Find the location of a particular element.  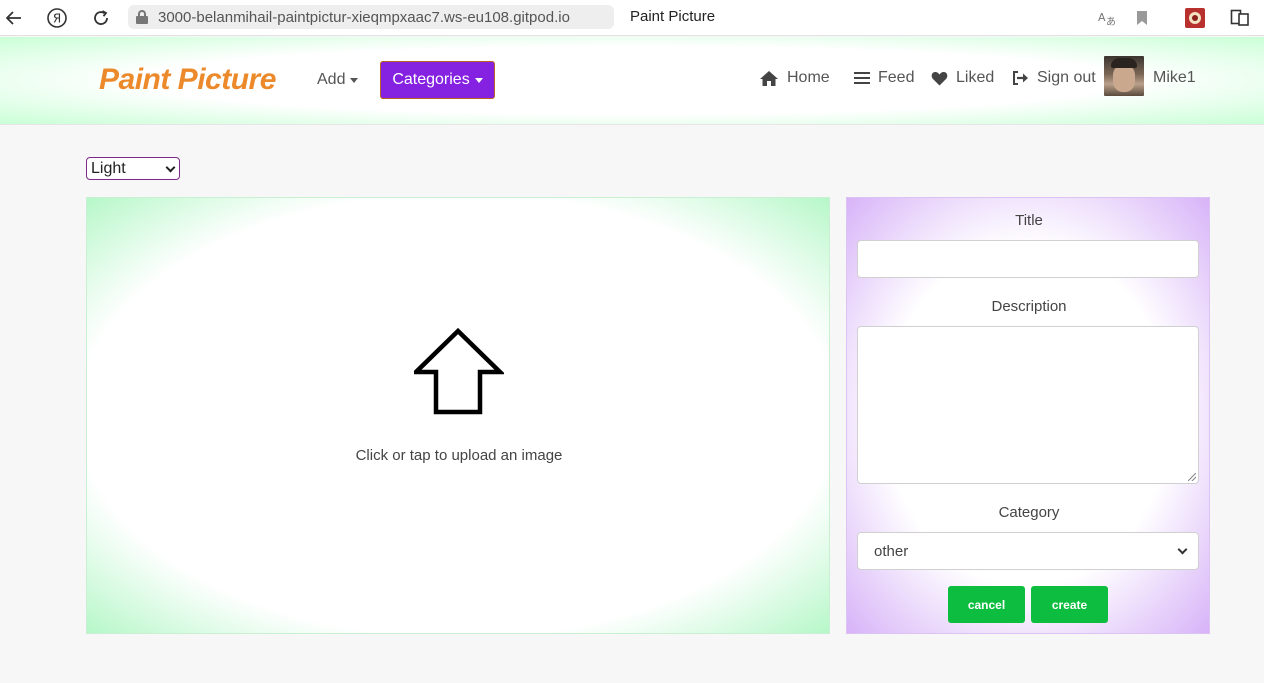

nav-signout-label: Sign out is located at coordinates (1066, 77).